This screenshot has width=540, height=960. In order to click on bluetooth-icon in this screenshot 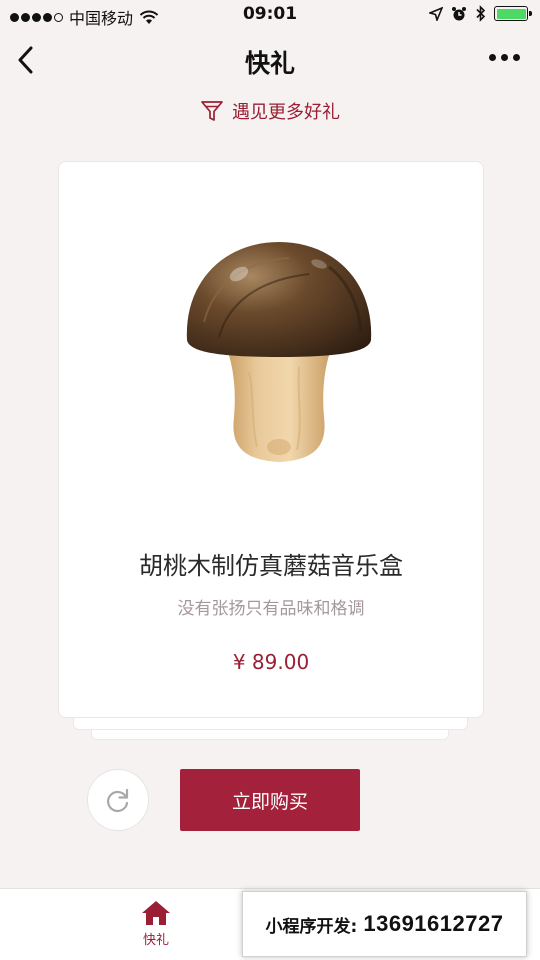, I will do `click(481, 13)`.